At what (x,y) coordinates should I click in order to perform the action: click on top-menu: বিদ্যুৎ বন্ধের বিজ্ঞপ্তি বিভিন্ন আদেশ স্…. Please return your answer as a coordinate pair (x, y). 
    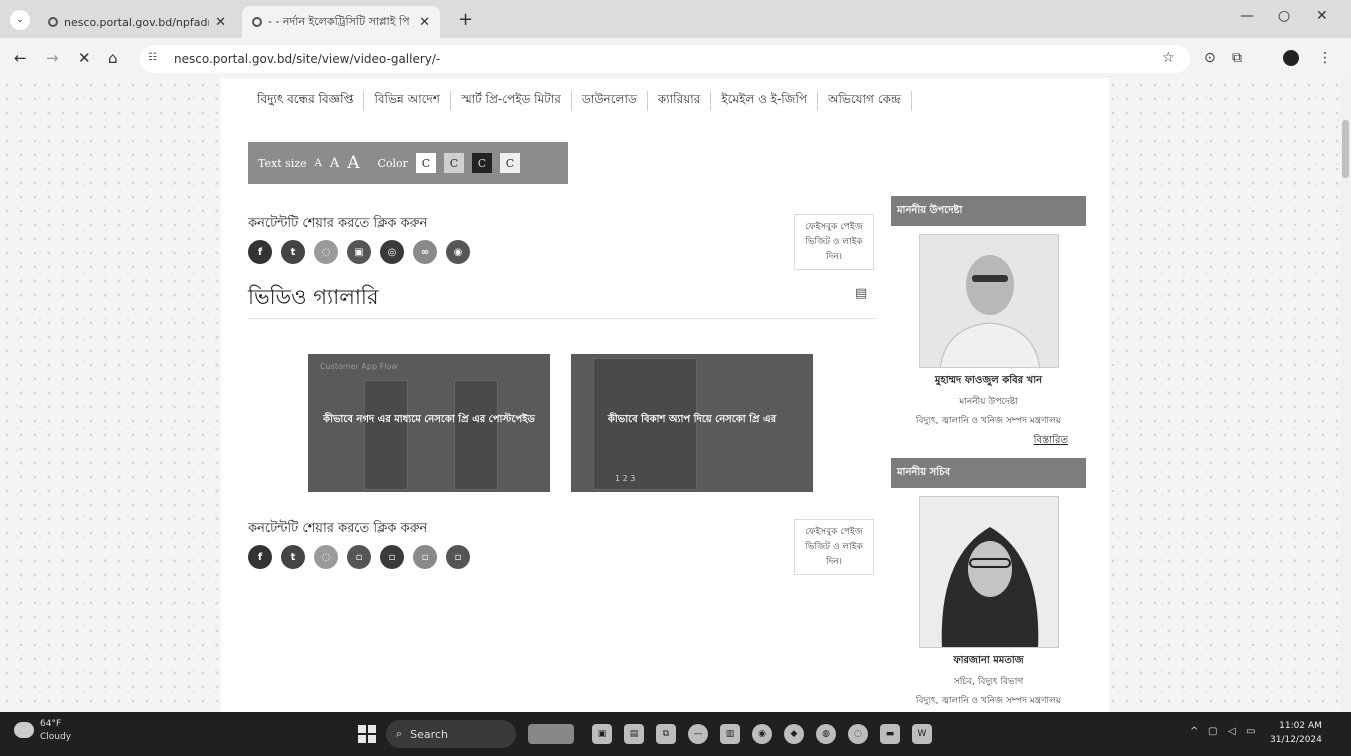
    Looking at the image, I should click on (579, 101).